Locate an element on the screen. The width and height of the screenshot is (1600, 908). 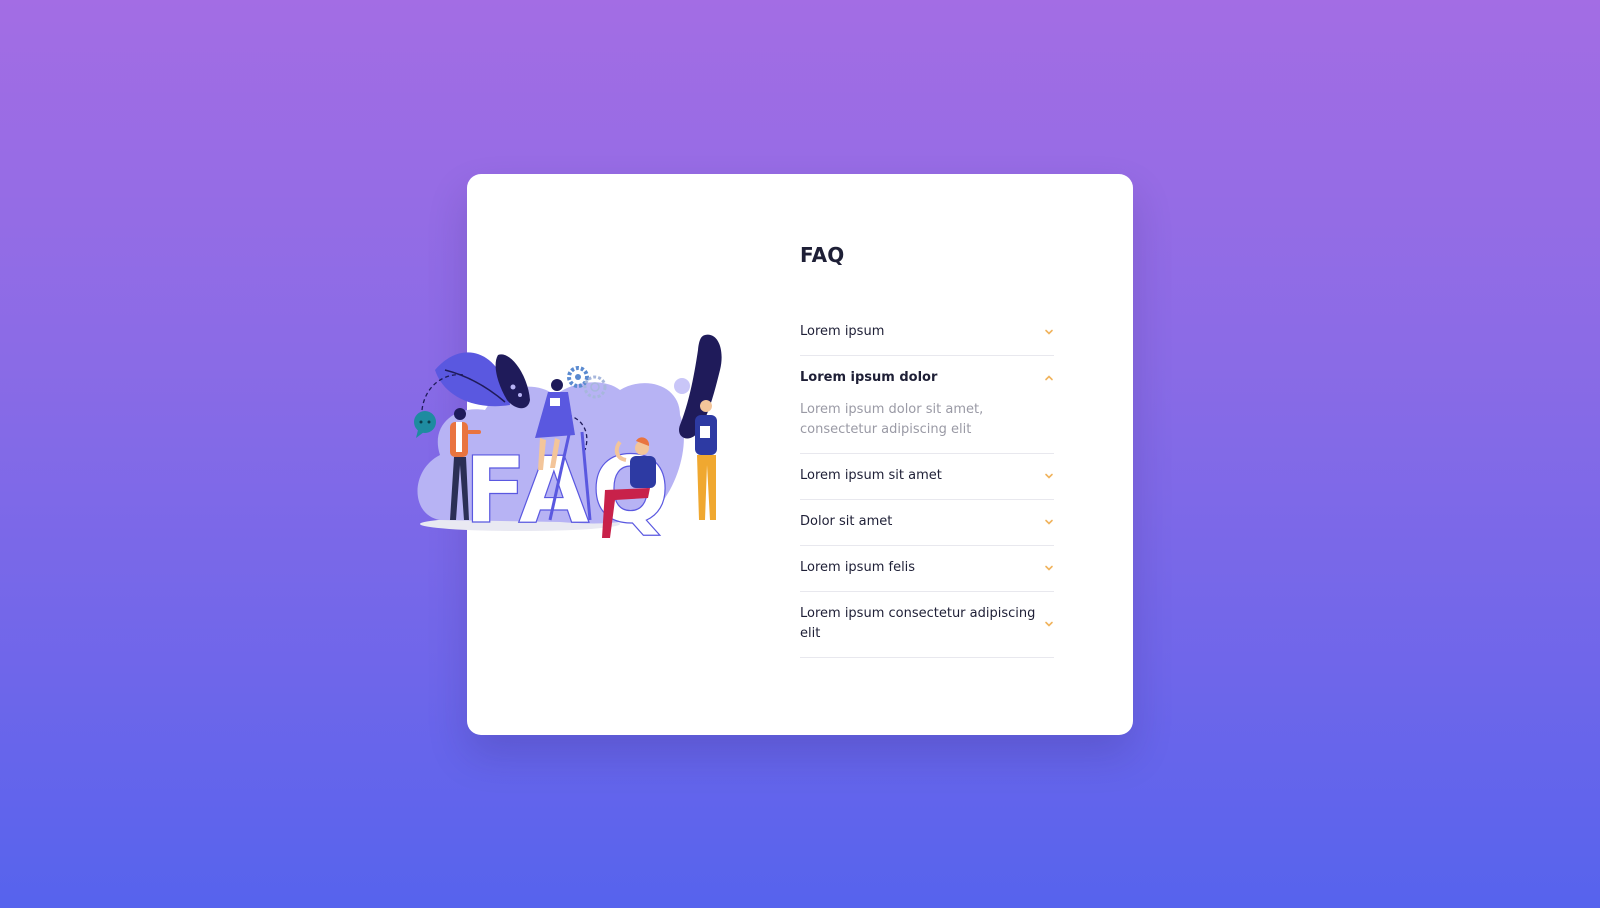
faq-illustration: FAQ is located at coordinates (568, 439).